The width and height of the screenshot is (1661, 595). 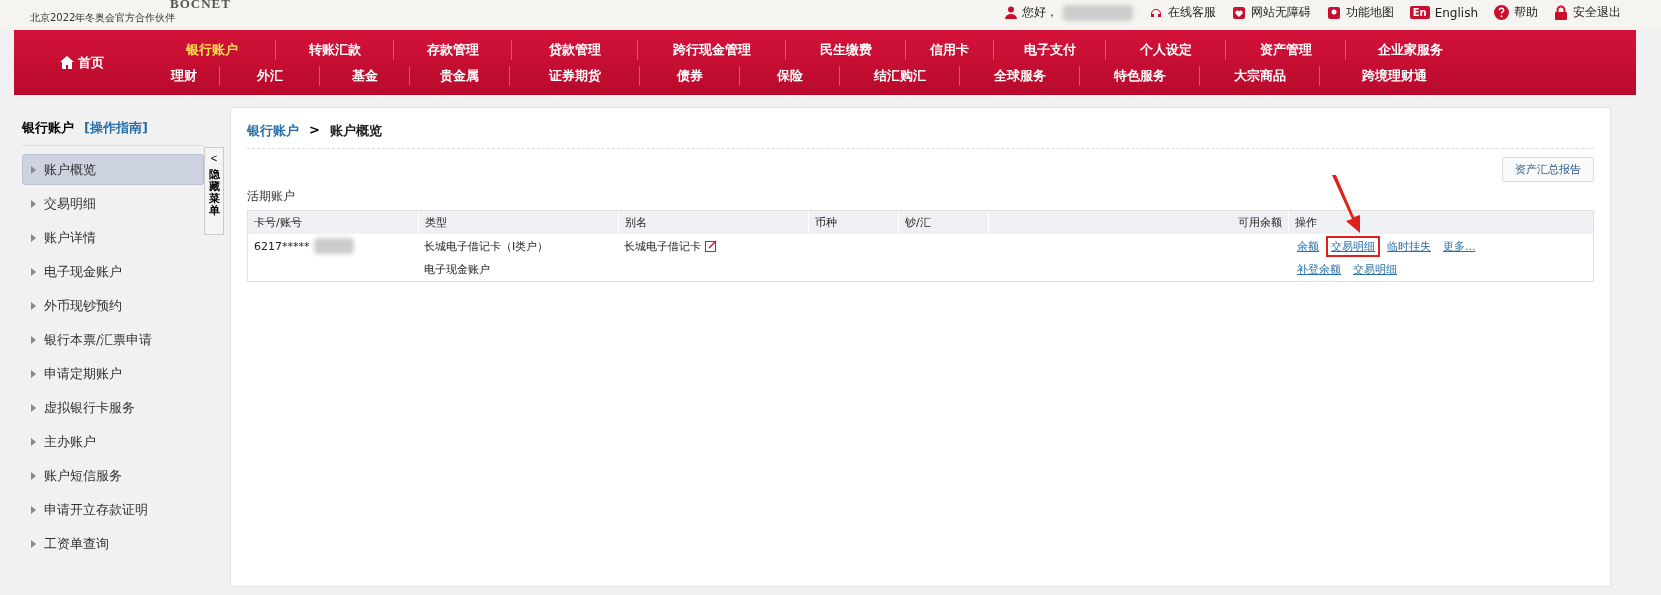 I want to click on breadcrumb-link: 银行账户, so click(x=273, y=131).